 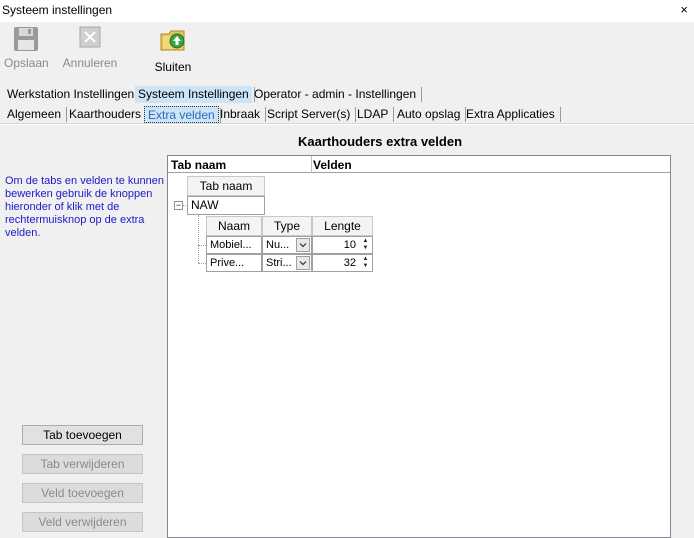 I want to click on column-tab-name: Tab naam, so click(x=198, y=165).